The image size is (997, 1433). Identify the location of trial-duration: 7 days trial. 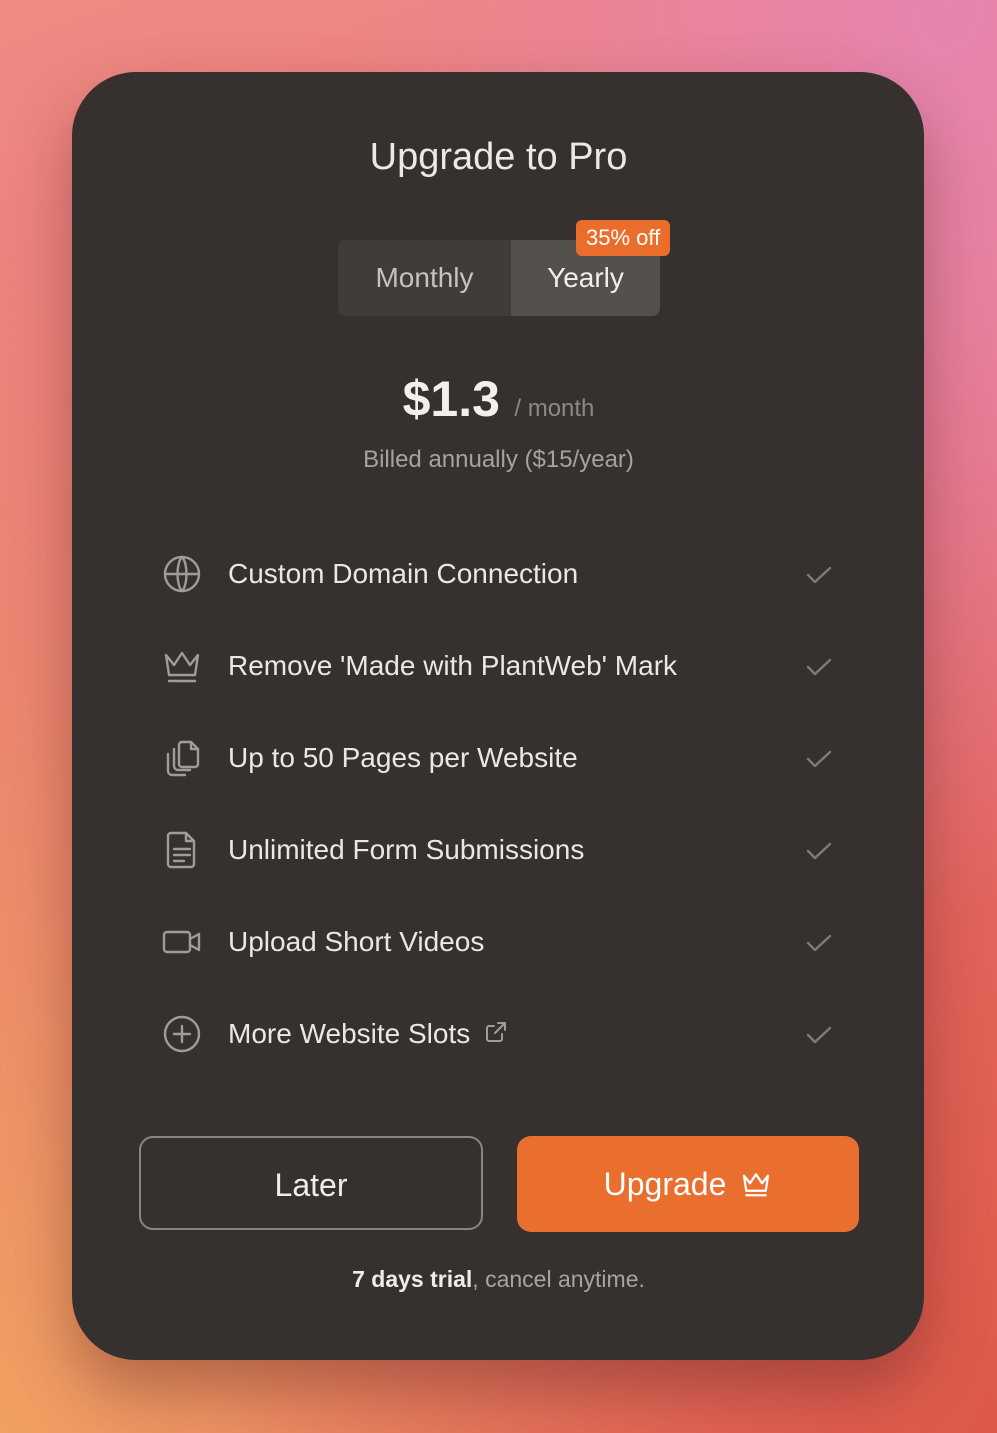
(412, 1279).